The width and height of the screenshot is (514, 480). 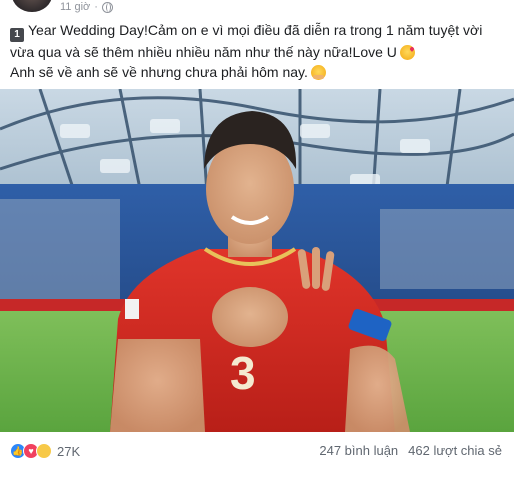 What do you see at coordinates (455, 450) in the screenshot?
I see `shares-count-link: 462 lượt chia sẻ` at bounding box center [455, 450].